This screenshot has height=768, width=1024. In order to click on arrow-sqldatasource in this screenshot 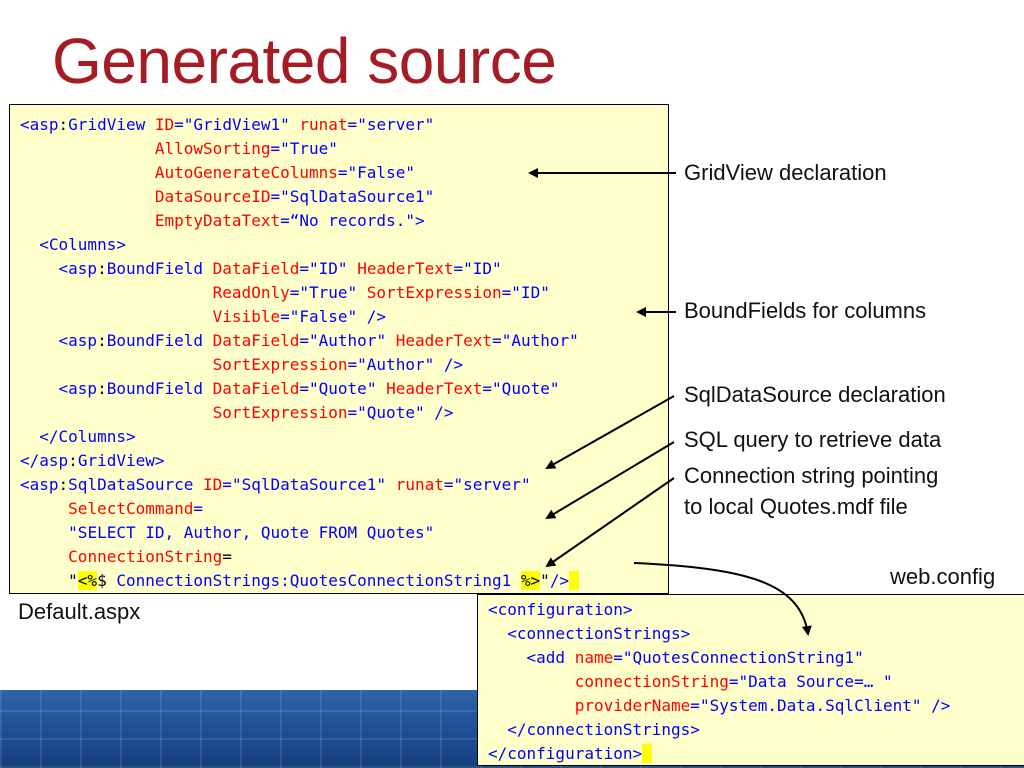, I will do `click(610, 432)`.